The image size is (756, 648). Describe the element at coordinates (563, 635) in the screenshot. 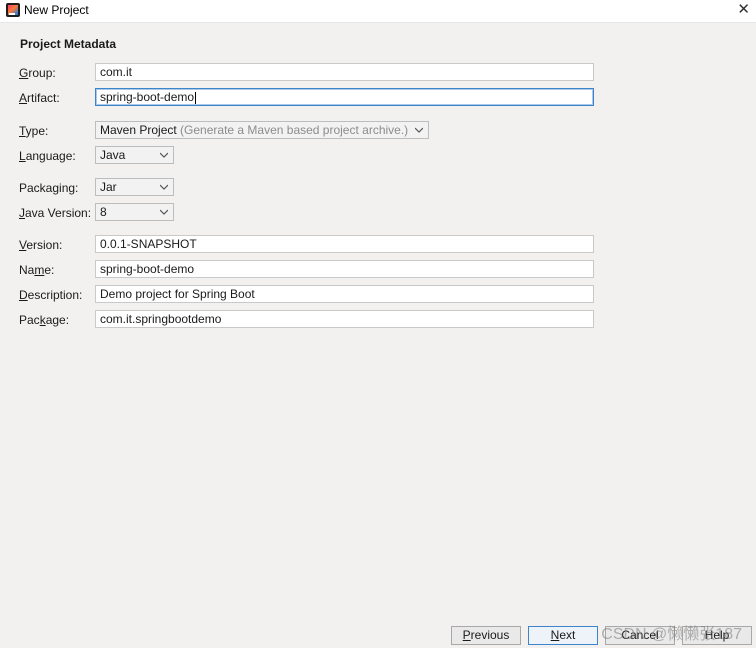

I see `next-button: Next` at that location.